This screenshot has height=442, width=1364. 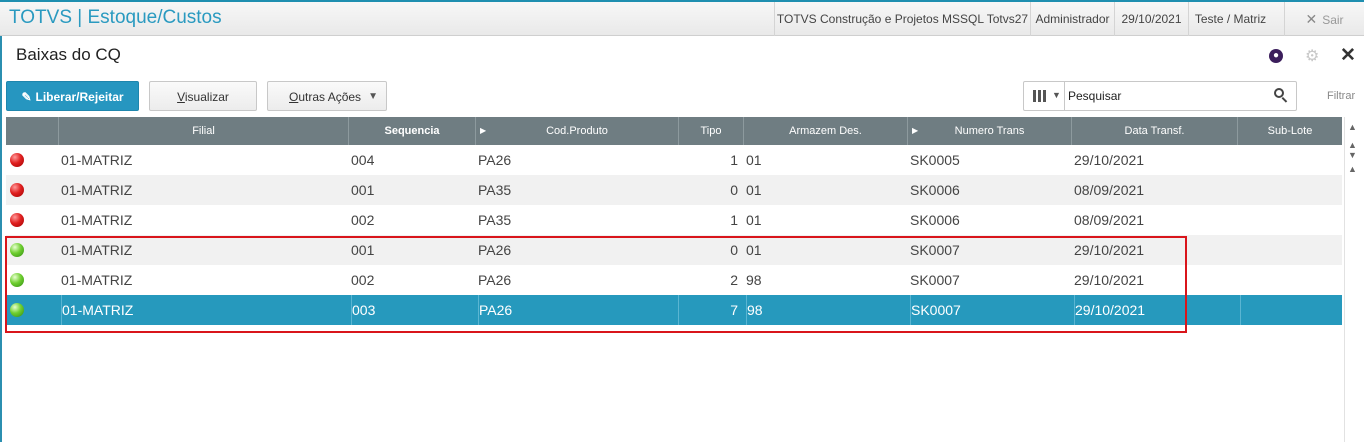 What do you see at coordinates (1276, 56) in the screenshot?
I see `help-icon: ●` at bounding box center [1276, 56].